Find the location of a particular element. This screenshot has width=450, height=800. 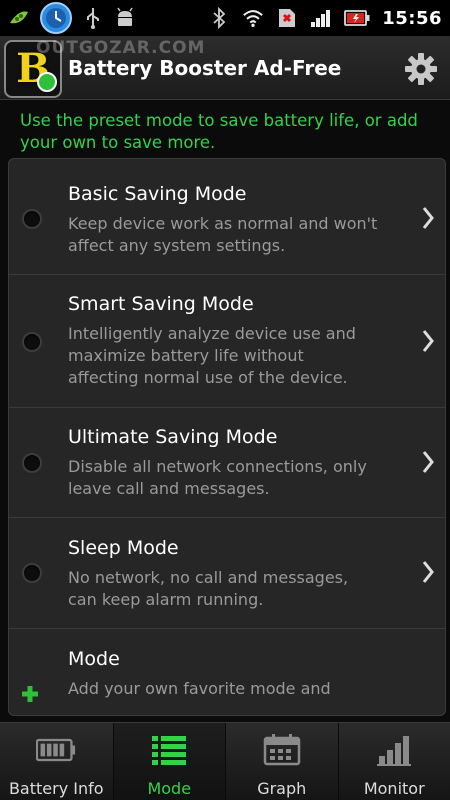

monitor-bars-icon is located at coordinates (394, 750).